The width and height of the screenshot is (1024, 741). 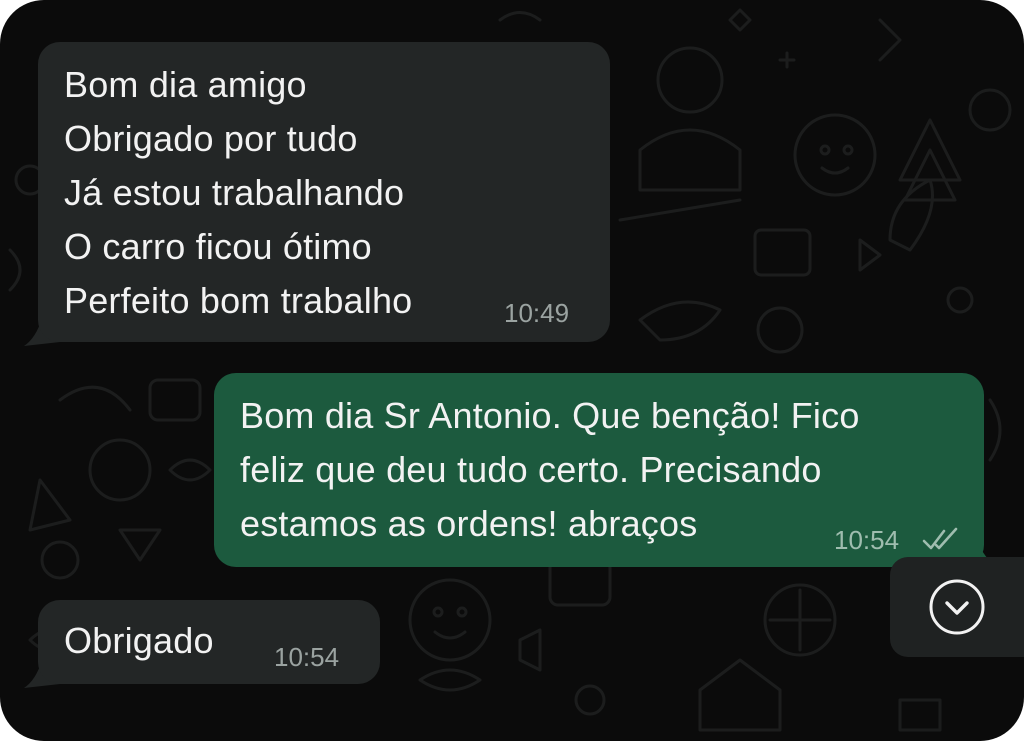 What do you see at coordinates (537, 313) in the screenshot?
I see `message-timestamp: 10:49` at bounding box center [537, 313].